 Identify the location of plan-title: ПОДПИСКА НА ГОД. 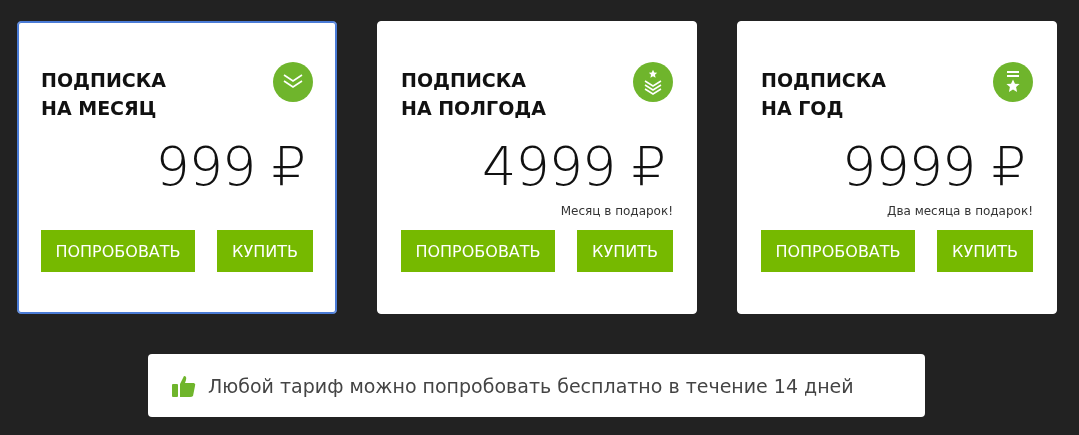
(823, 94).